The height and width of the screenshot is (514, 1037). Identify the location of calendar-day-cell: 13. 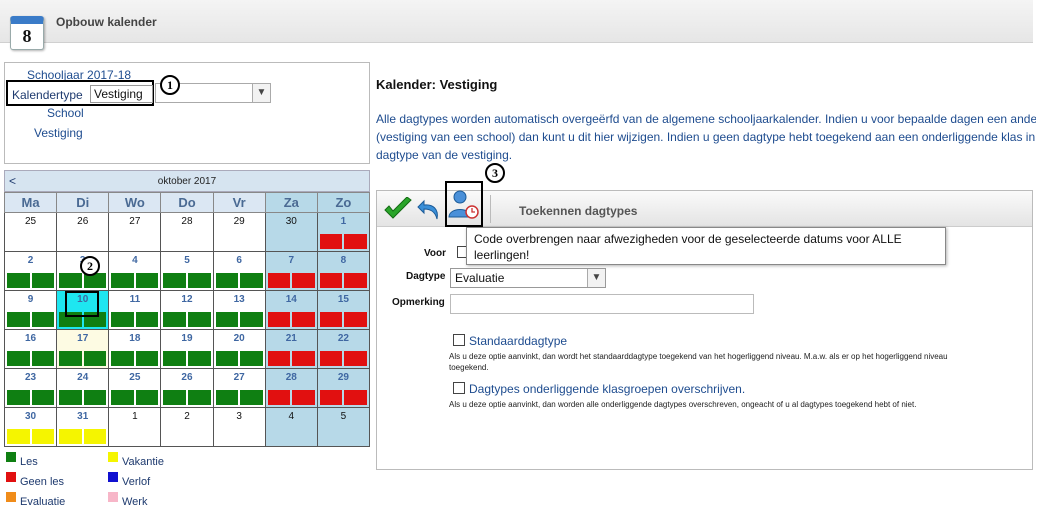
(239, 310).